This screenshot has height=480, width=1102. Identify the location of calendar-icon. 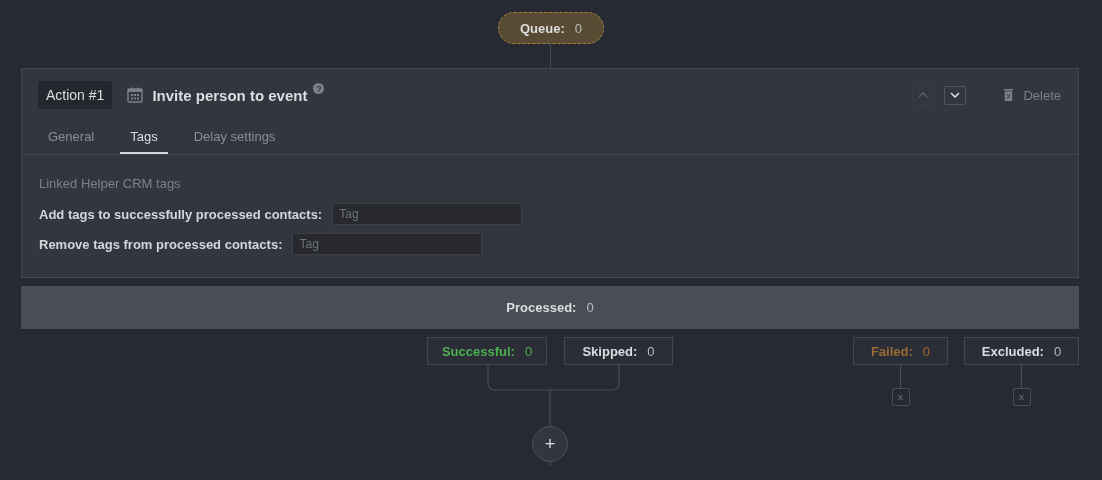
(135, 95).